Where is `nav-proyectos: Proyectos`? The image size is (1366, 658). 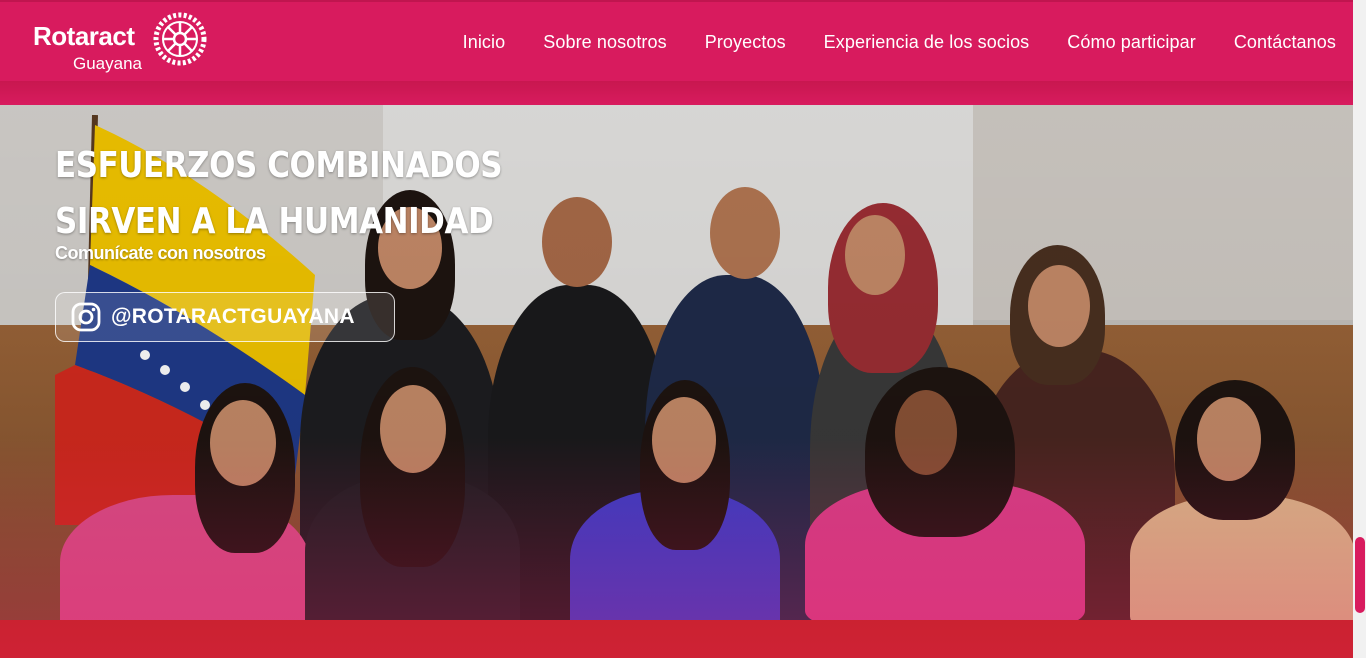
nav-proyectos: Proyectos is located at coordinates (745, 42).